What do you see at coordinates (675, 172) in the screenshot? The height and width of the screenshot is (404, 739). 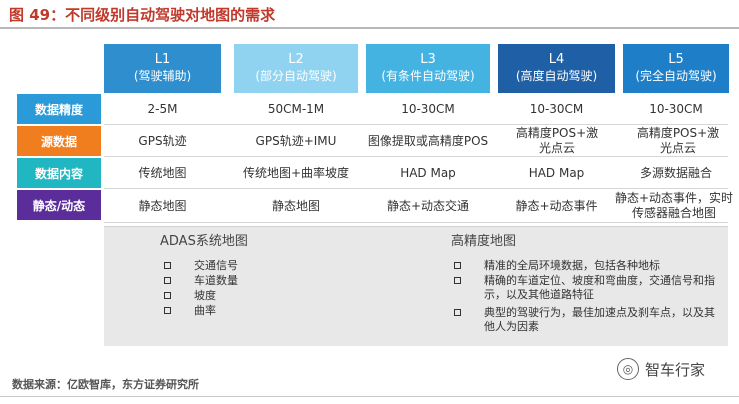 I see `table-cell: 多源数据融合` at bounding box center [675, 172].